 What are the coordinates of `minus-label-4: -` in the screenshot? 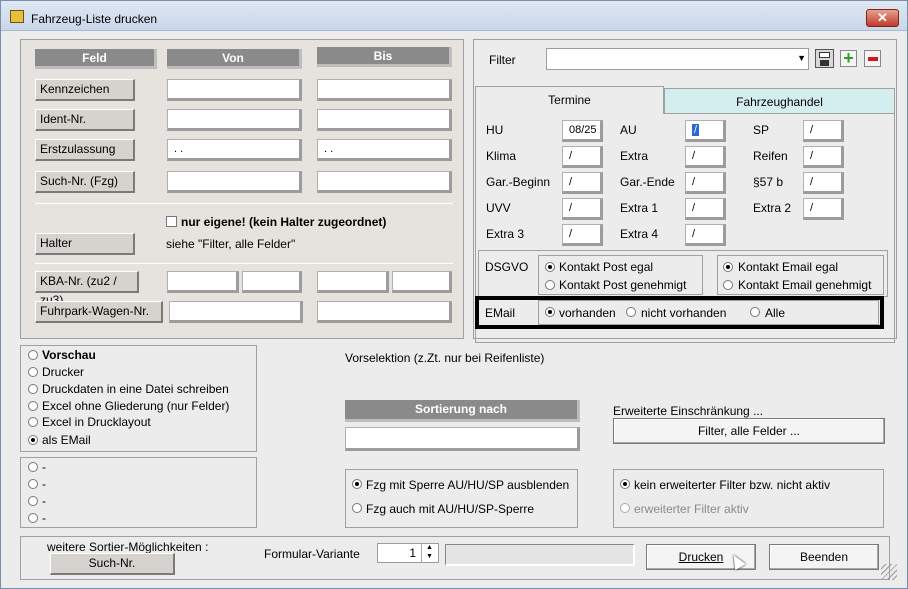 It's located at (44, 518).